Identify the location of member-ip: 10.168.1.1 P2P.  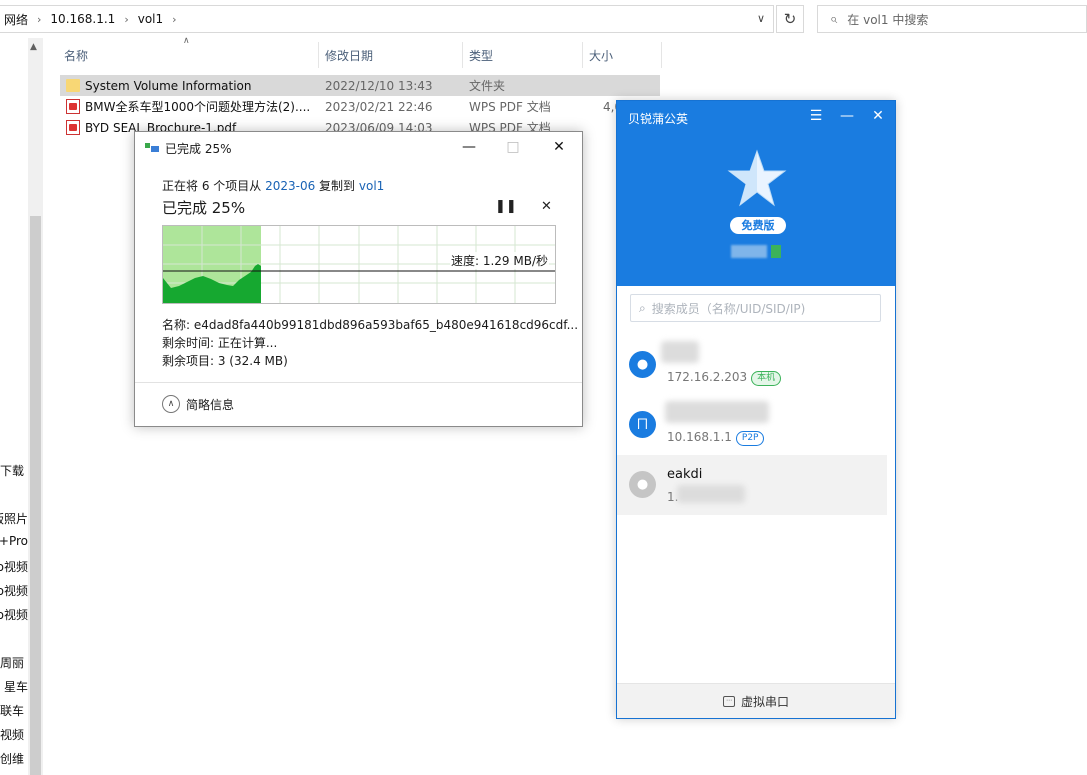
(716, 438).